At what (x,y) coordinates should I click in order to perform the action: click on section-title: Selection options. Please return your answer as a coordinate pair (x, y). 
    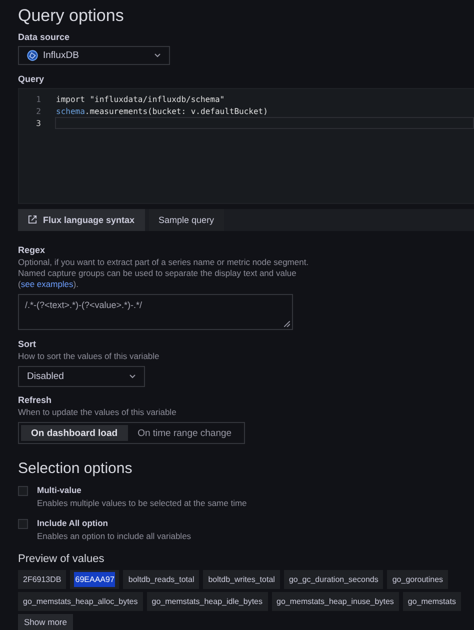
    Looking at the image, I should click on (76, 468).